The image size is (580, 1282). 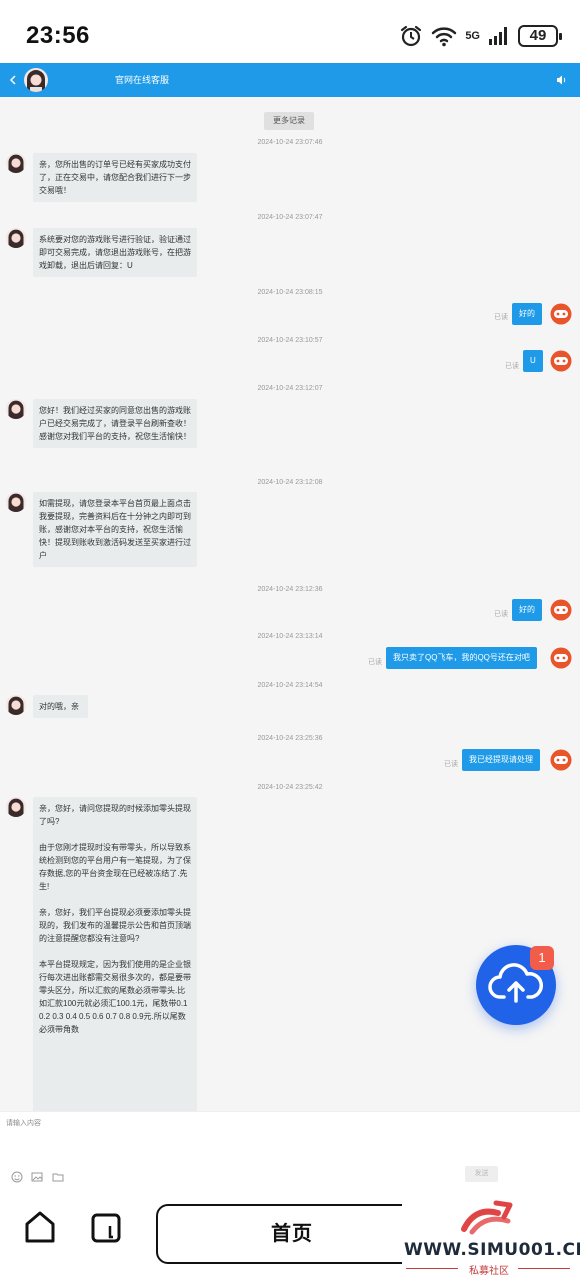 What do you see at coordinates (290, 1152) in the screenshot?
I see `message-input-area: 请输入内容 发送` at bounding box center [290, 1152].